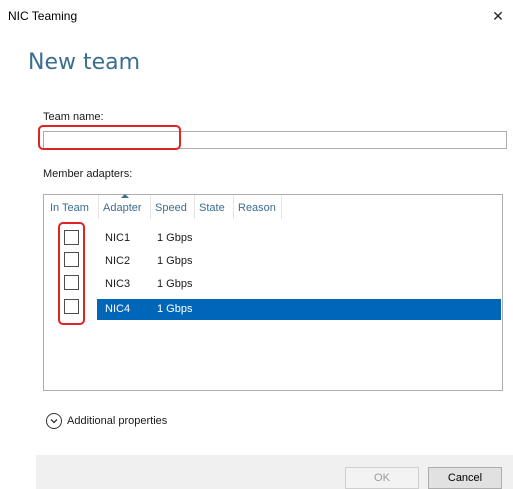 The height and width of the screenshot is (489, 513). I want to click on sort-ascending-icon, so click(124, 196).